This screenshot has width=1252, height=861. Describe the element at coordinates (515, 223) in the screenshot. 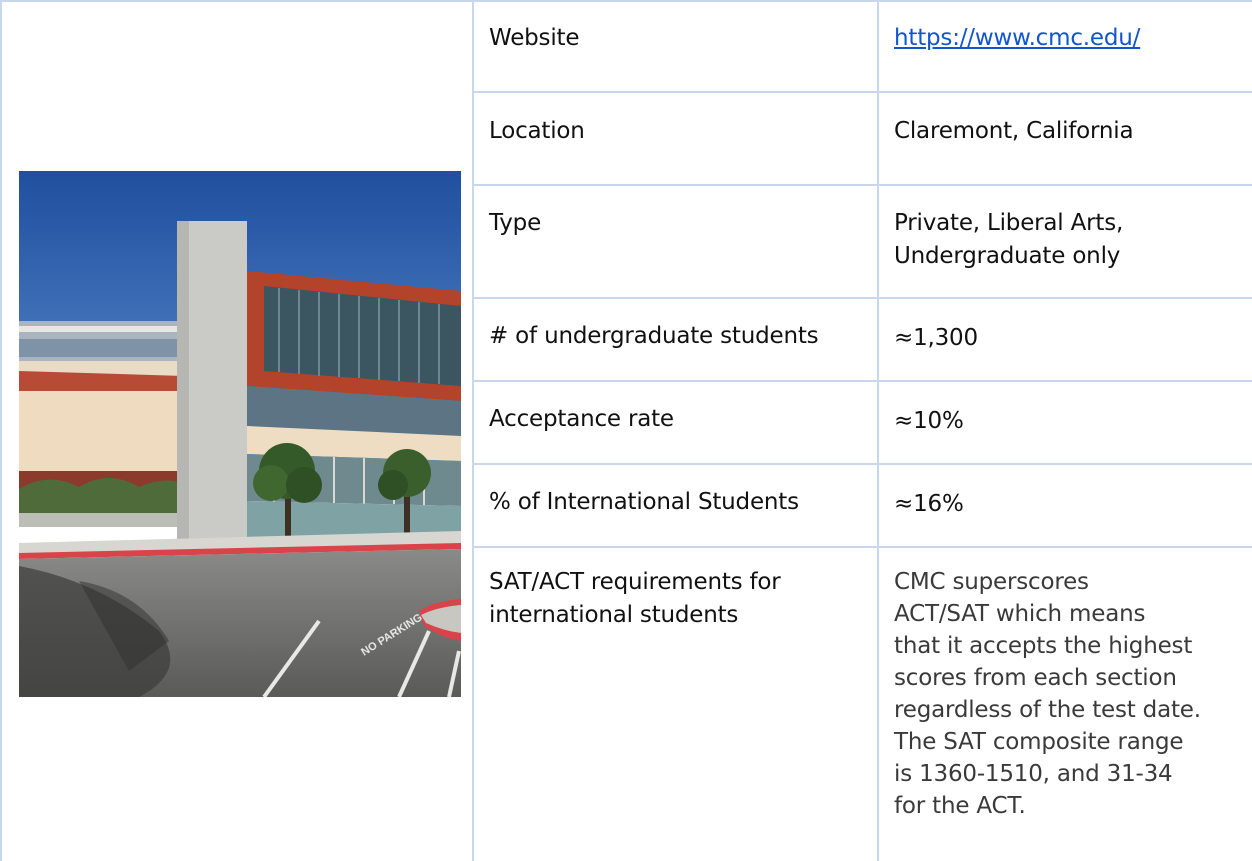

I see `label-type: Type` at that location.